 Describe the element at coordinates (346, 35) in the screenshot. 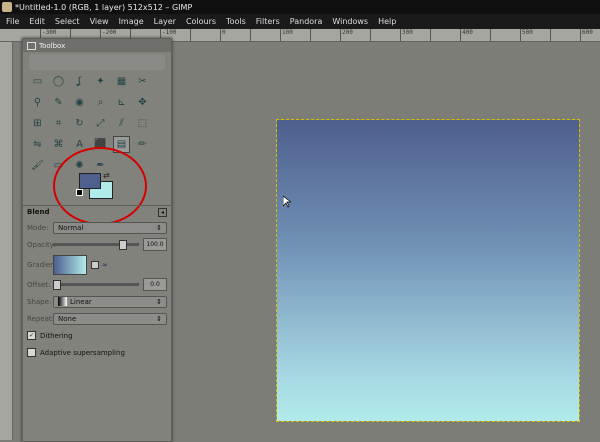

I see `ruler-tick: 200` at that location.